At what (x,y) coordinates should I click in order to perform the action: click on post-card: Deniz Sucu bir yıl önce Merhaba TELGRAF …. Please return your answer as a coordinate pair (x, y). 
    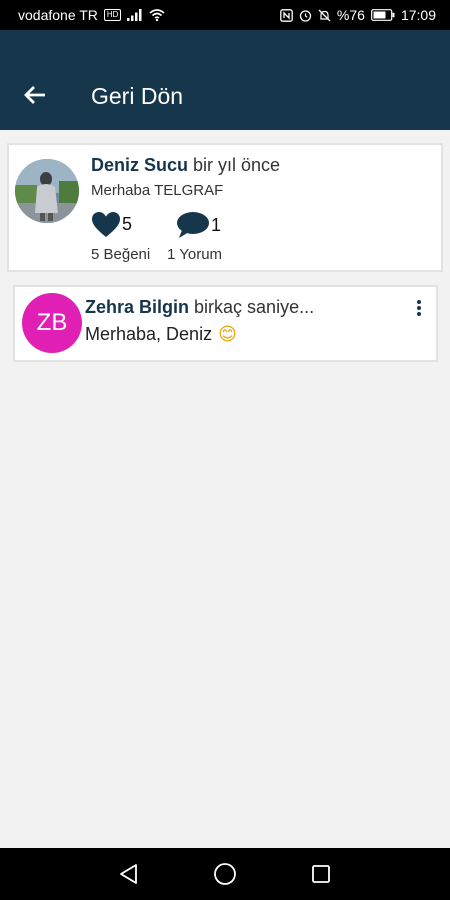
    Looking at the image, I should click on (225, 207).